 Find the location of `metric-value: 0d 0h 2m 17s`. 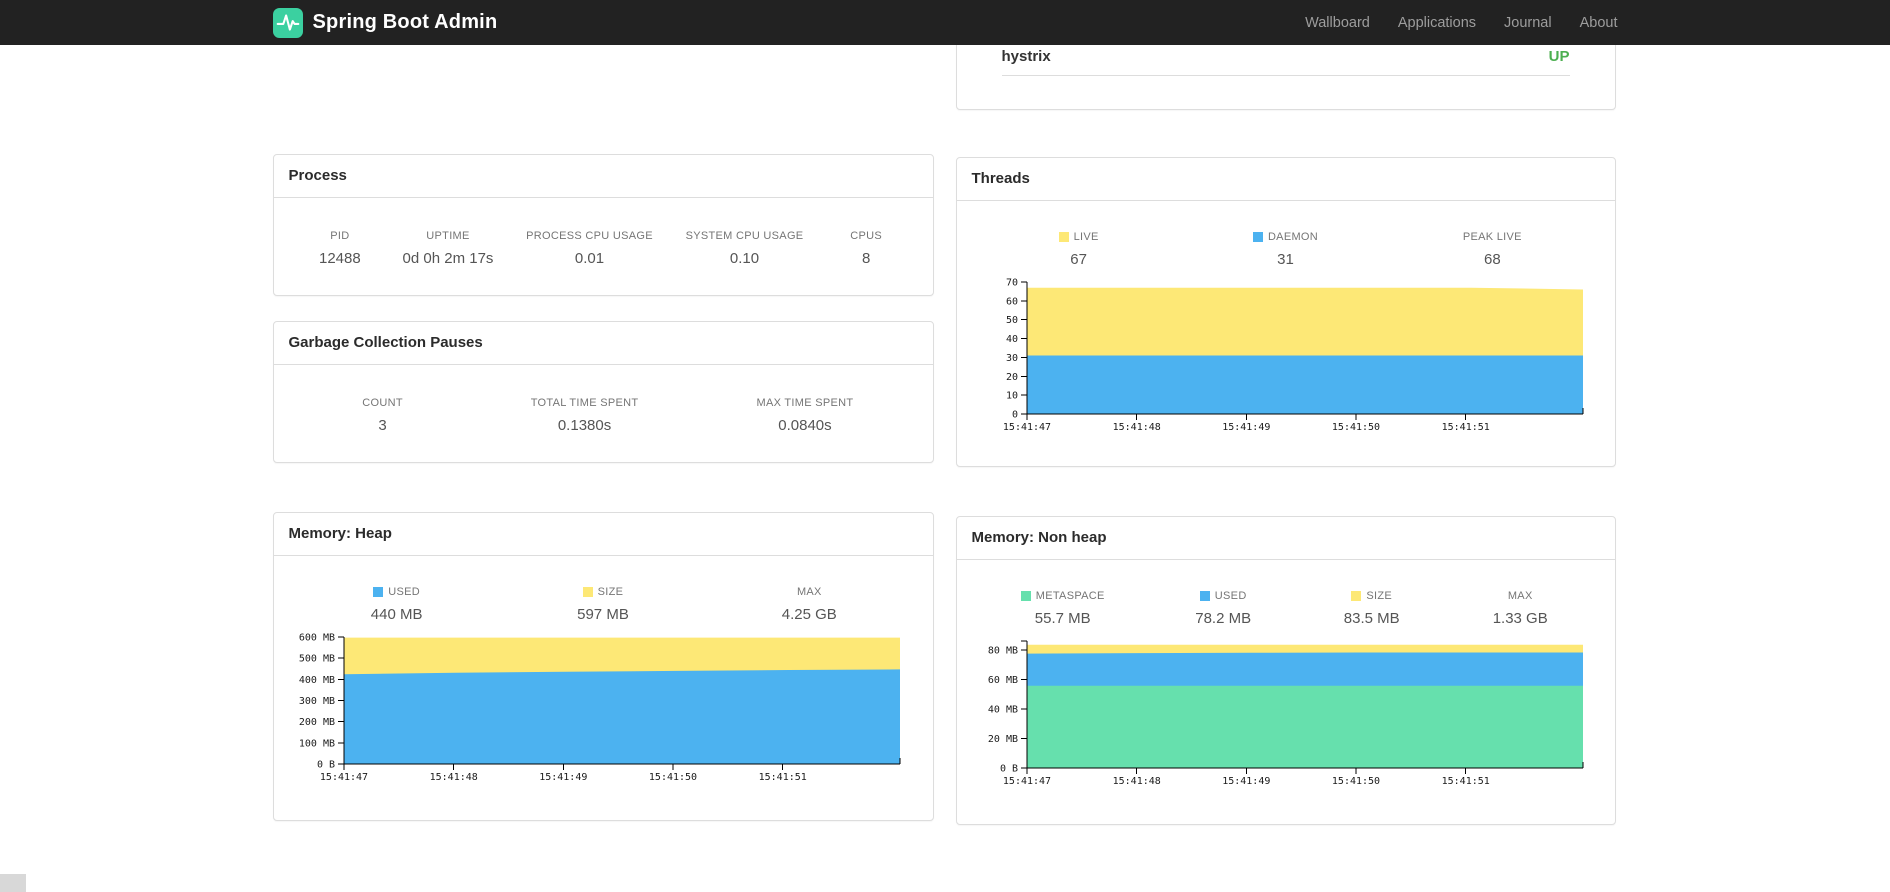

metric-value: 0d 0h 2m 17s is located at coordinates (448, 258).